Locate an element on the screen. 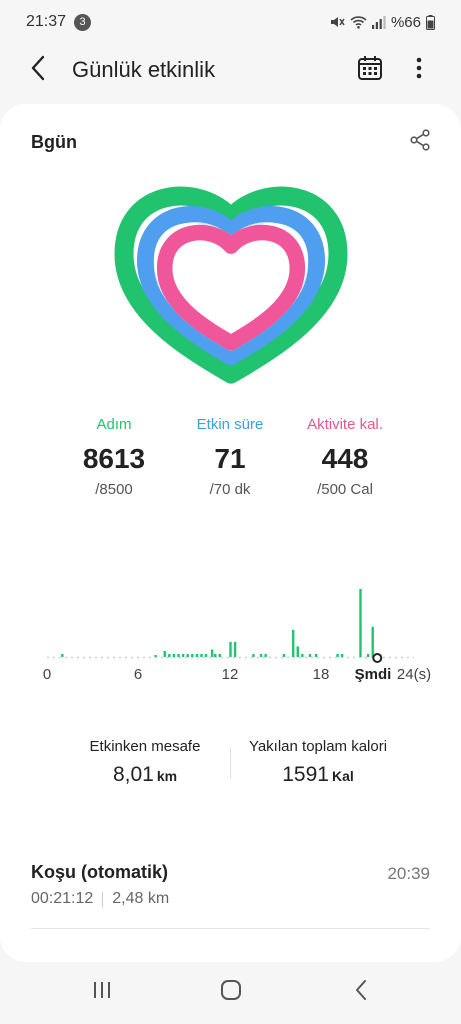  notification-count-badge: 3 is located at coordinates (83, 22).